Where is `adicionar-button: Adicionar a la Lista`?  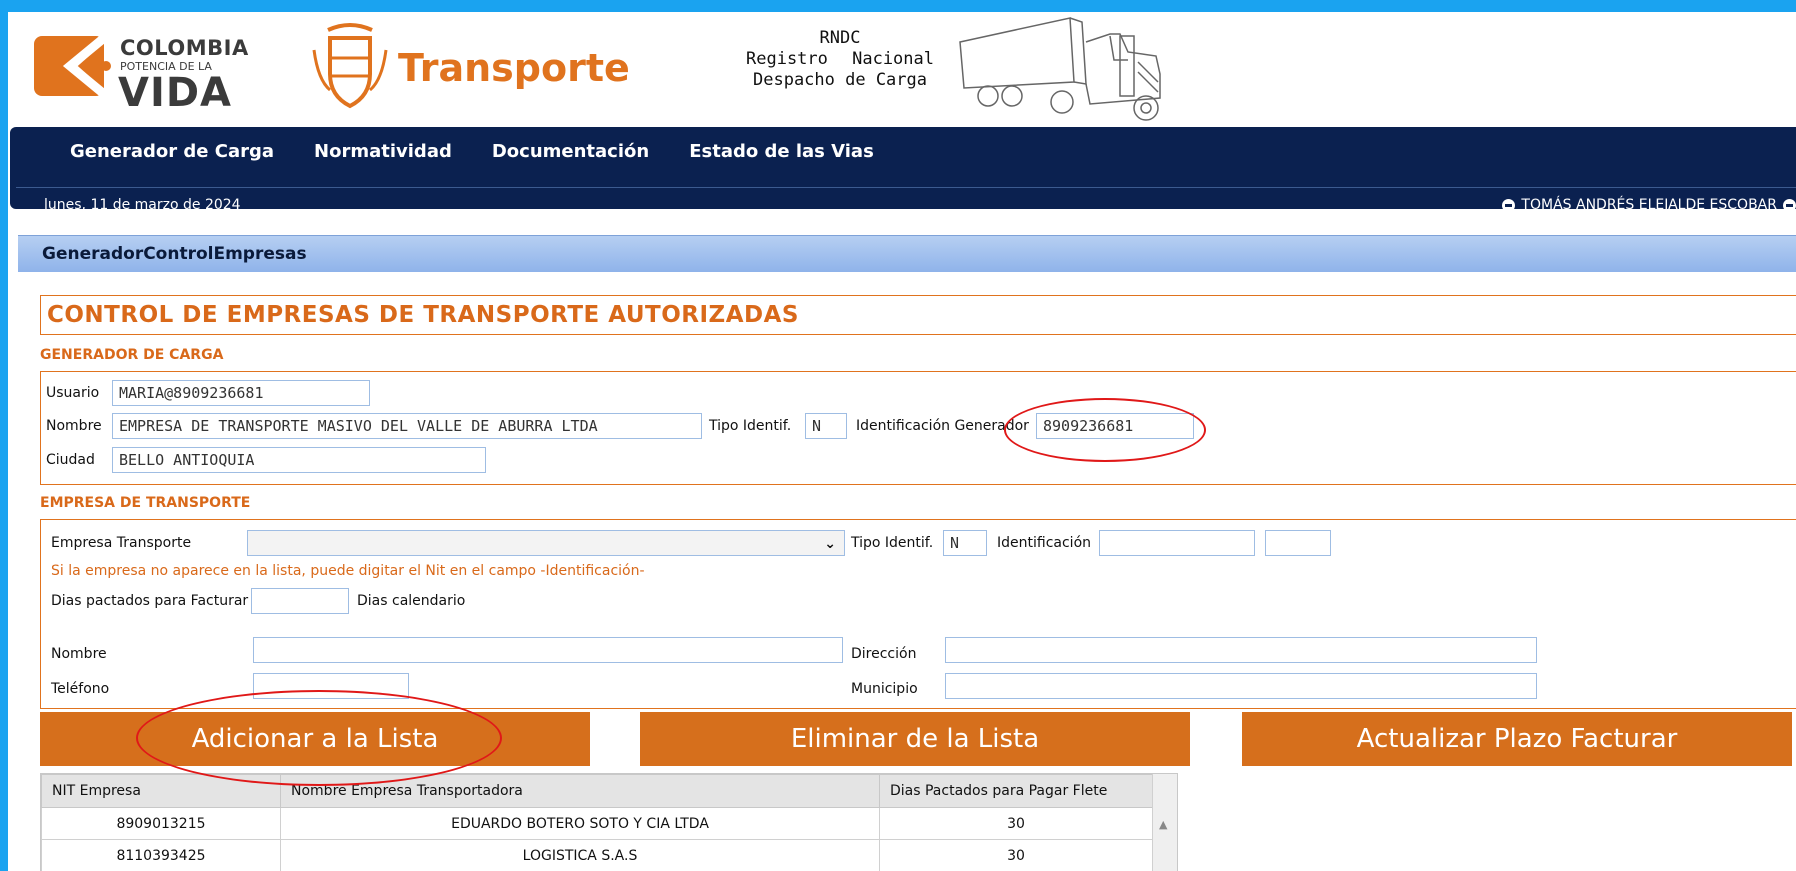
adicionar-button: Adicionar a la Lista is located at coordinates (315, 739).